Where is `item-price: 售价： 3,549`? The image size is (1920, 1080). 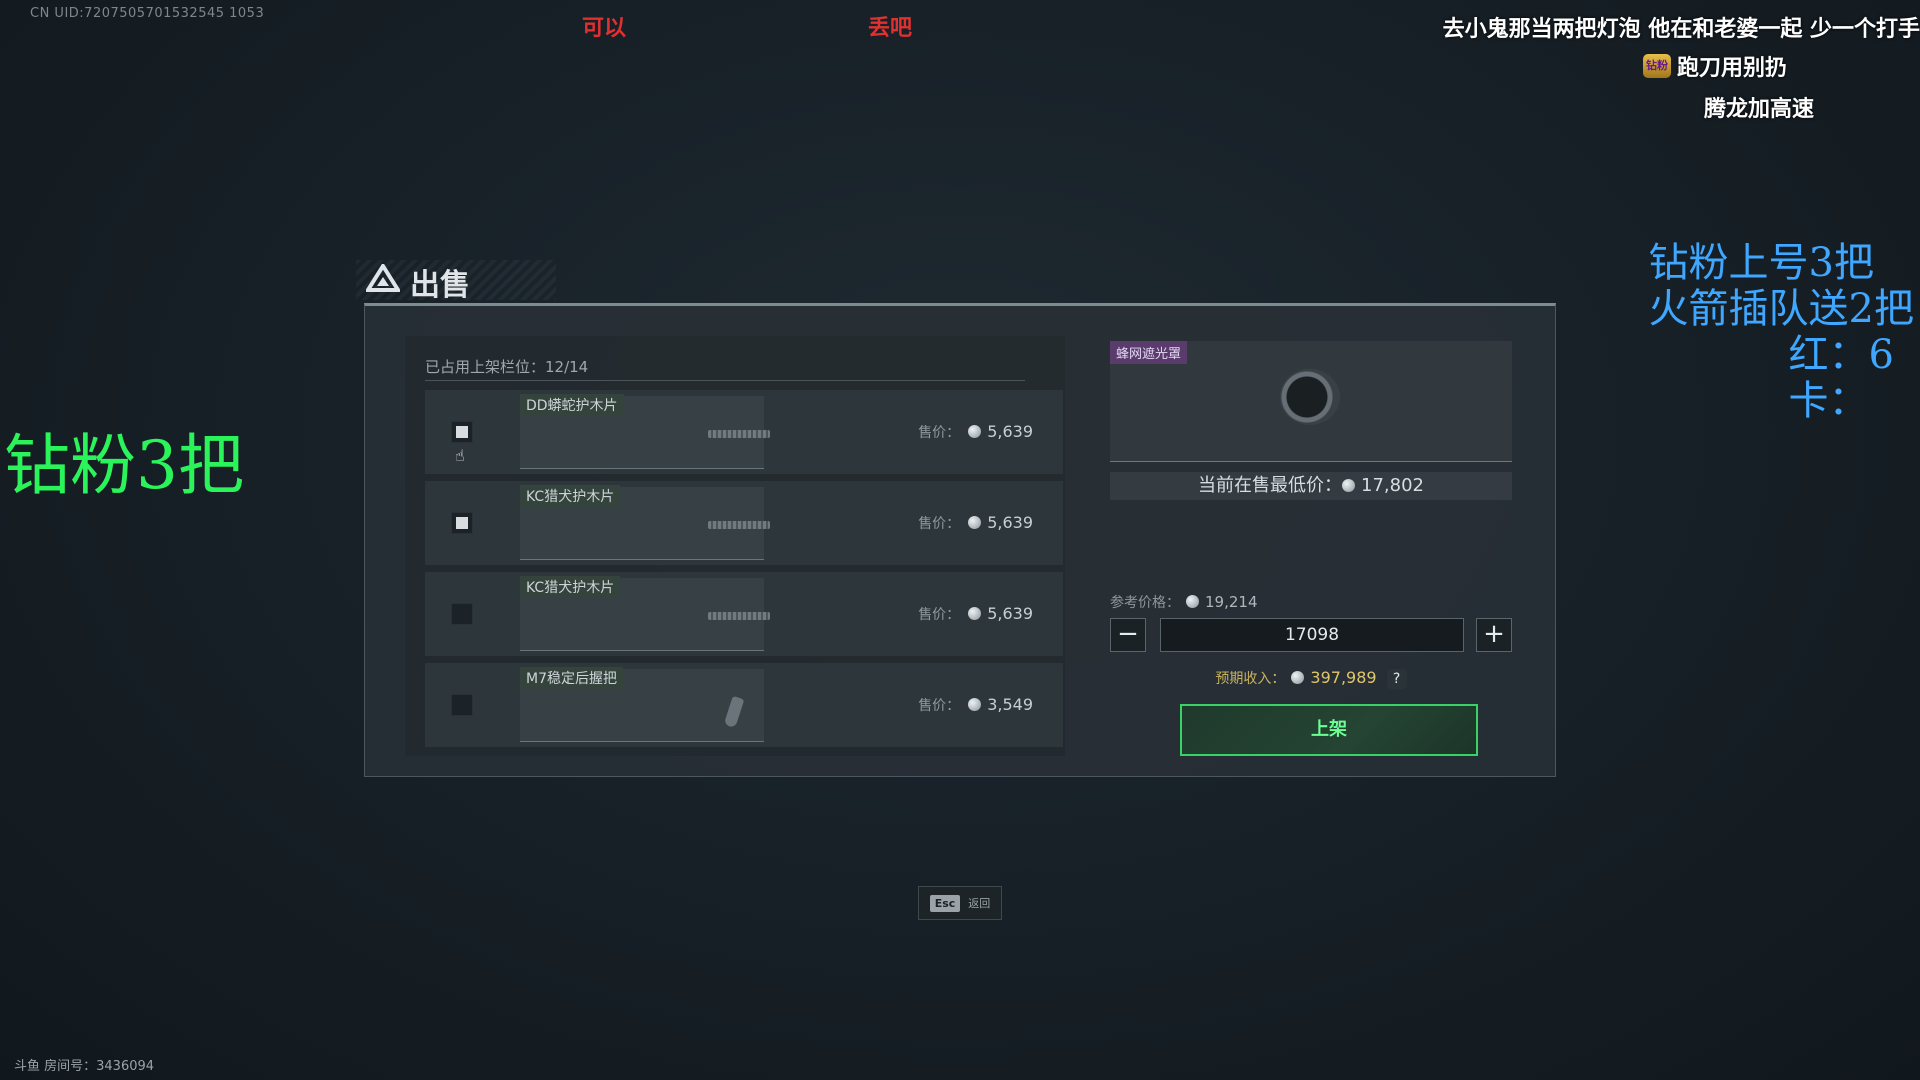 item-price: 售价： 3,549 is located at coordinates (975, 704).